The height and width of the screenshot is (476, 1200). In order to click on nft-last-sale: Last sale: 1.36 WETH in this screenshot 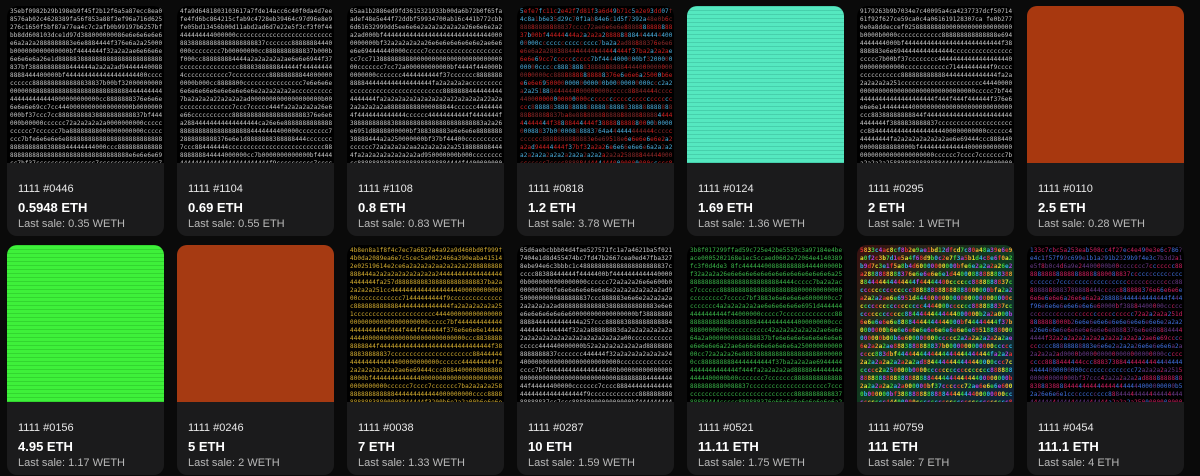, I will do `click(751, 224)`.